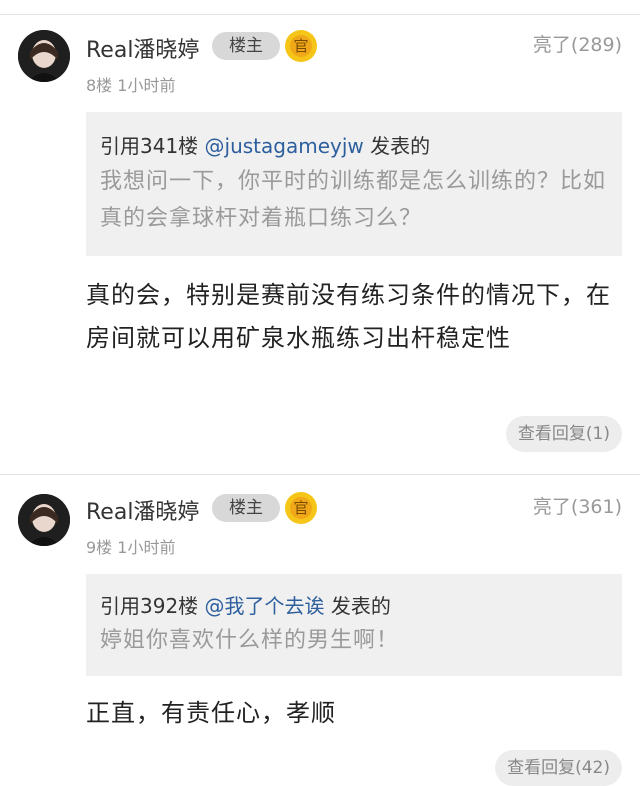 The height and width of the screenshot is (786, 640). What do you see at coordinates (577, 43) in the screenshot?
I see `like-count: 亮了(289)` at bounding box center [577, 43].